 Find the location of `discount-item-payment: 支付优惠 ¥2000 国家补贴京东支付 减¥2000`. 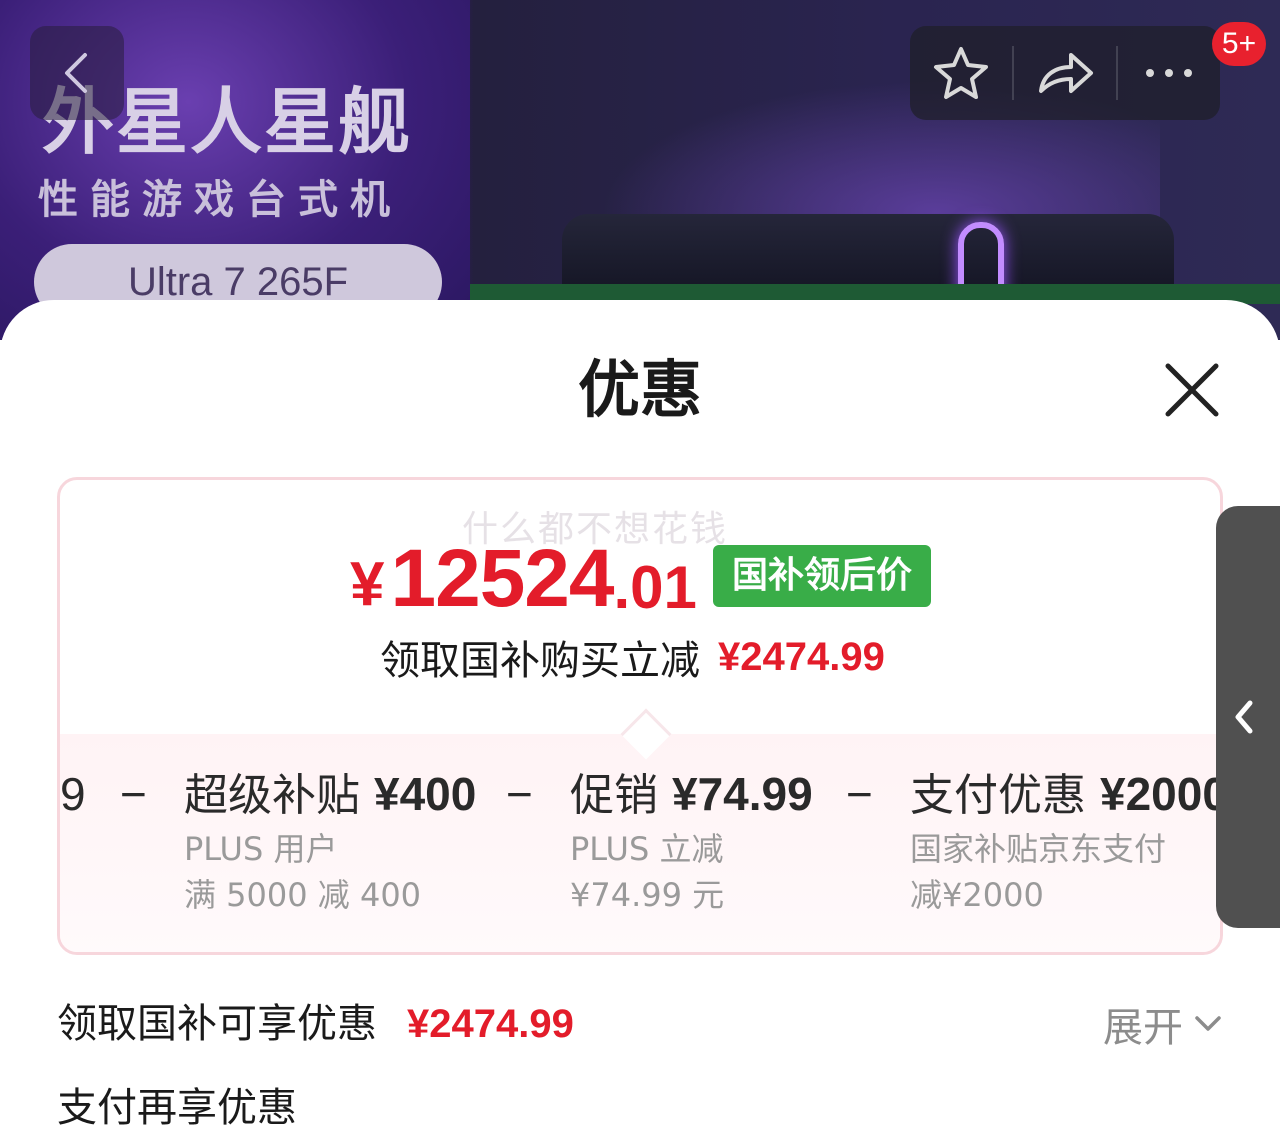

discount-item-payment: 支付优惠 ¥2000 国家补贴京东支付 减¥2000 is located at coordinates (1065, 841).